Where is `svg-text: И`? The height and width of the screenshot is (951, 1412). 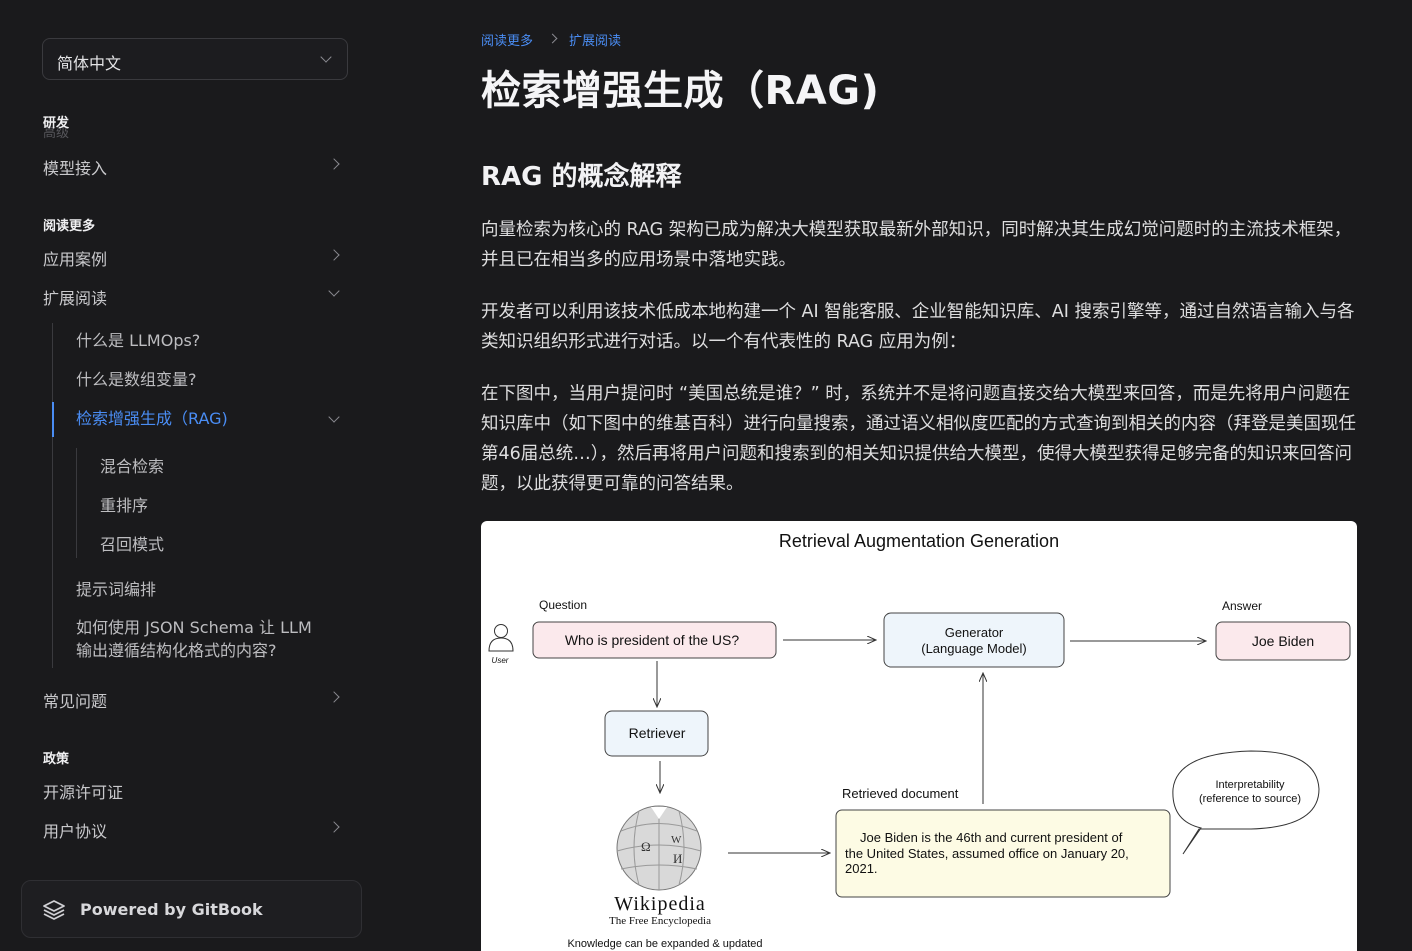
svg-text: И is located at coordinates (677, 858).